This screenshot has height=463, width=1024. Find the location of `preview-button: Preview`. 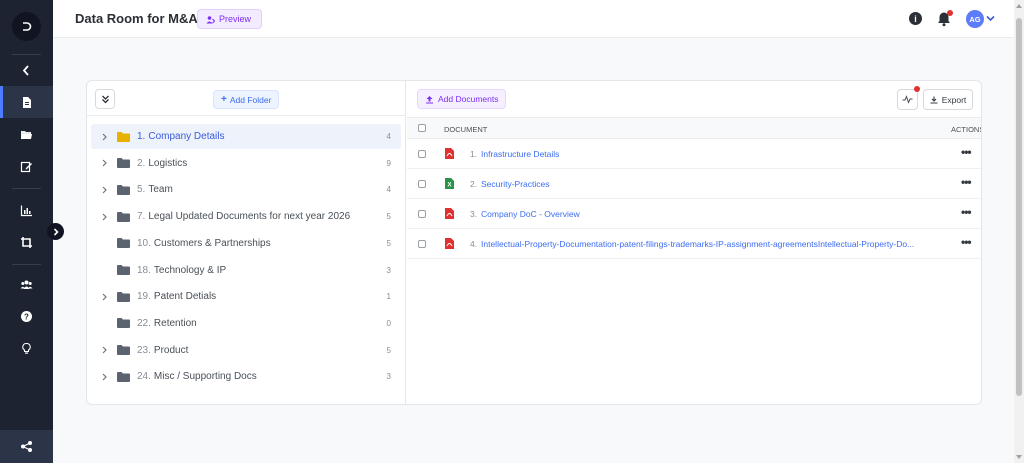

preview-button: Preview is located at coordinates (230, 19).